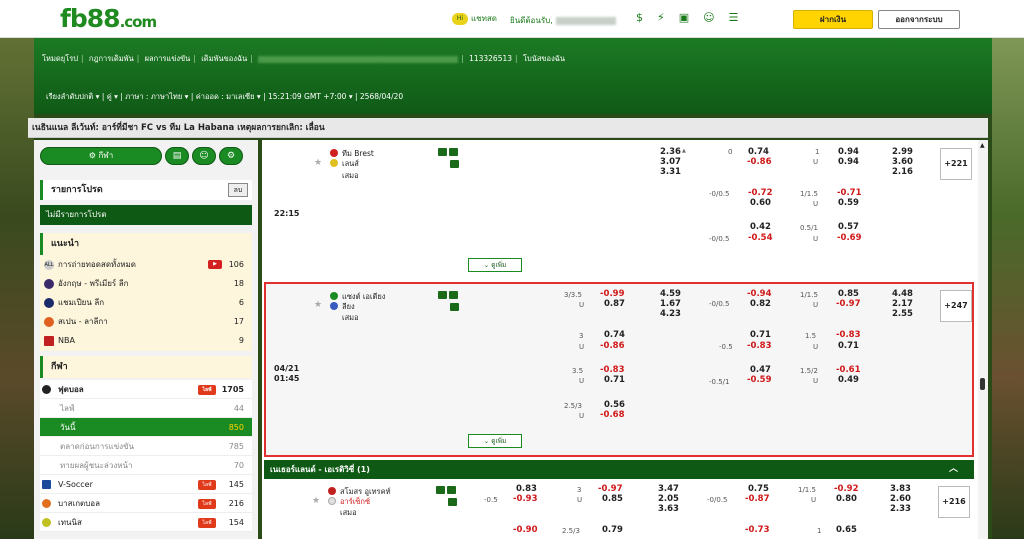  What do you see at coordinates (708, 17) in the screenshot?
I see `user-icon: ☺` at bounding box center [708, 17].